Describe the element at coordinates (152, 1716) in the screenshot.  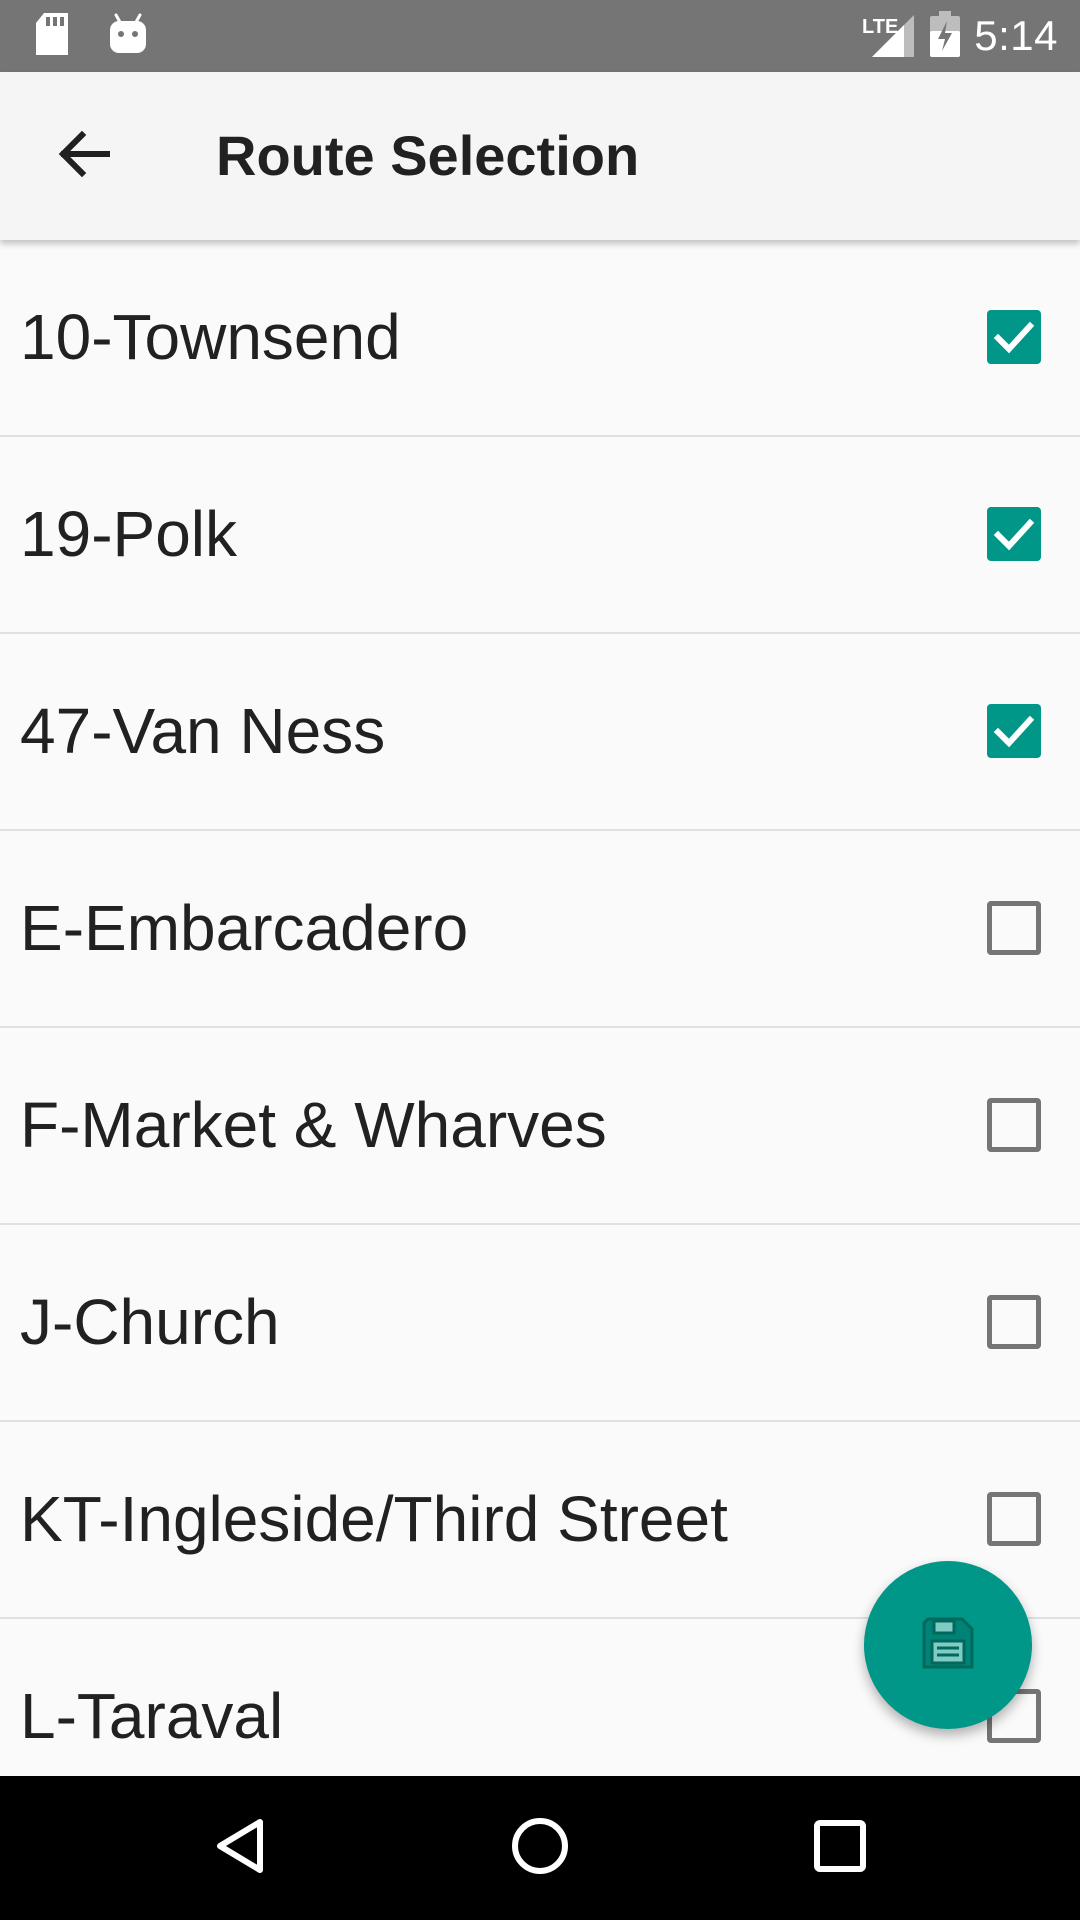
I see `route-label: L-Taraval` at that location.